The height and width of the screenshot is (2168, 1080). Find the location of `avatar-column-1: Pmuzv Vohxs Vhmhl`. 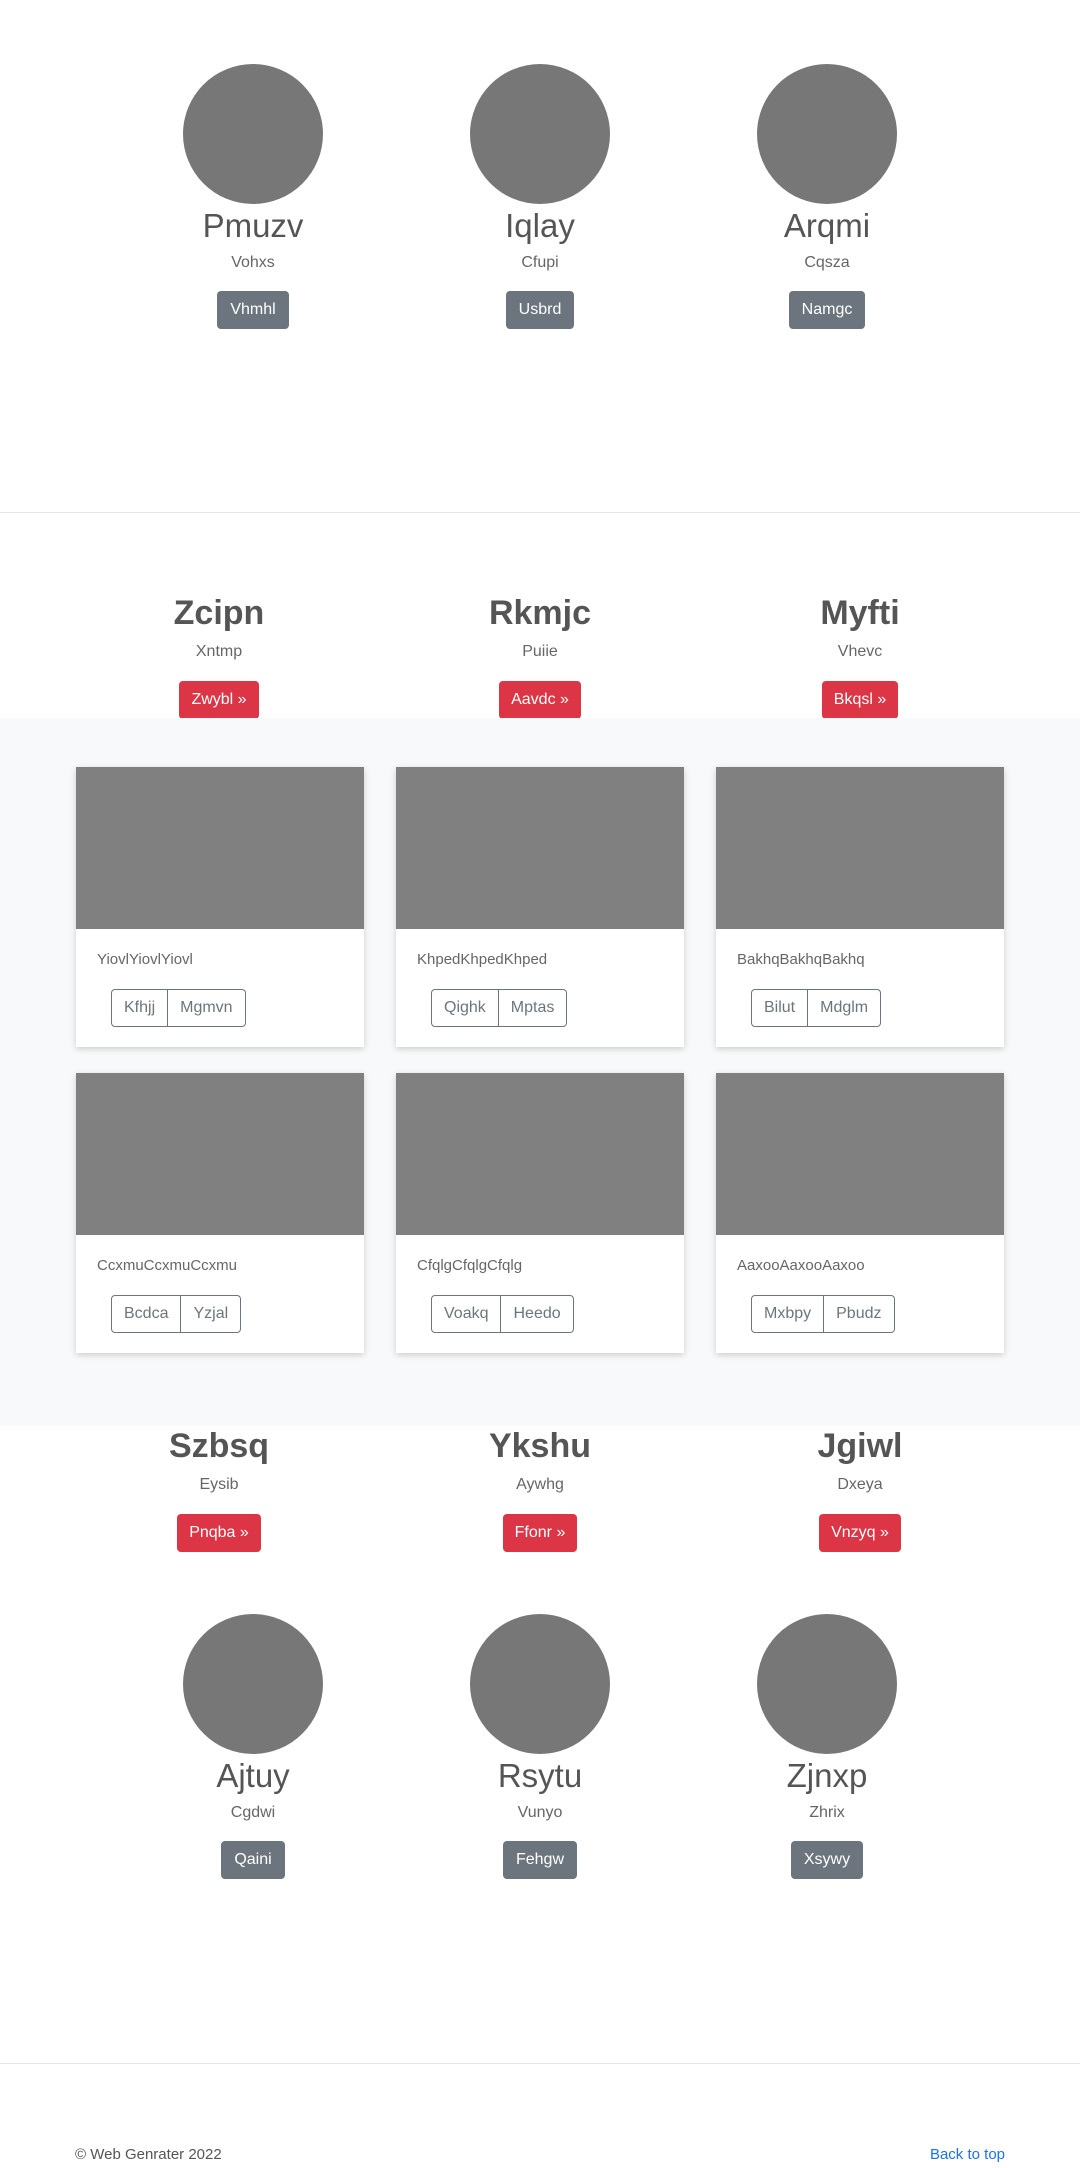

avatar-column-1: Pmuzv Vohxs Vhmhl is located at coordinates (253, 196).